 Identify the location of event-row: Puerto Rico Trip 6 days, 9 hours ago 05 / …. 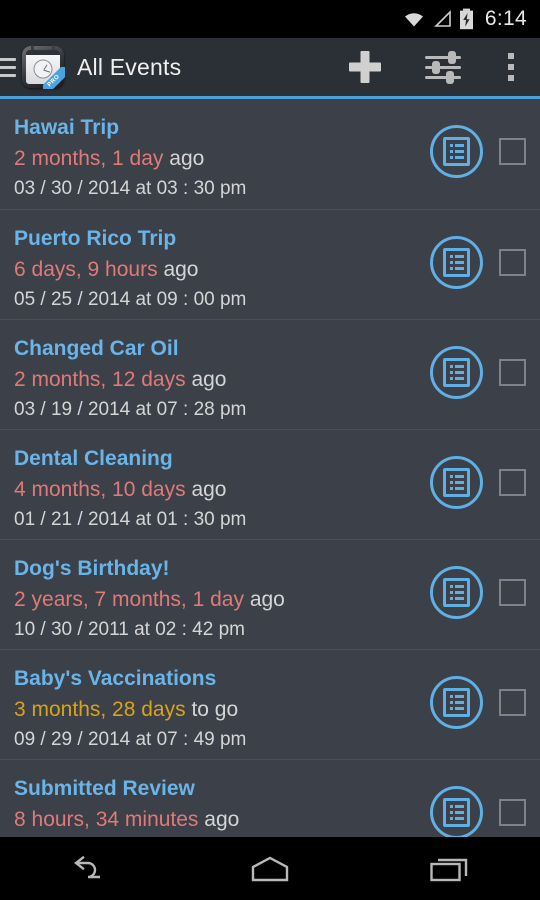
(270, 264).